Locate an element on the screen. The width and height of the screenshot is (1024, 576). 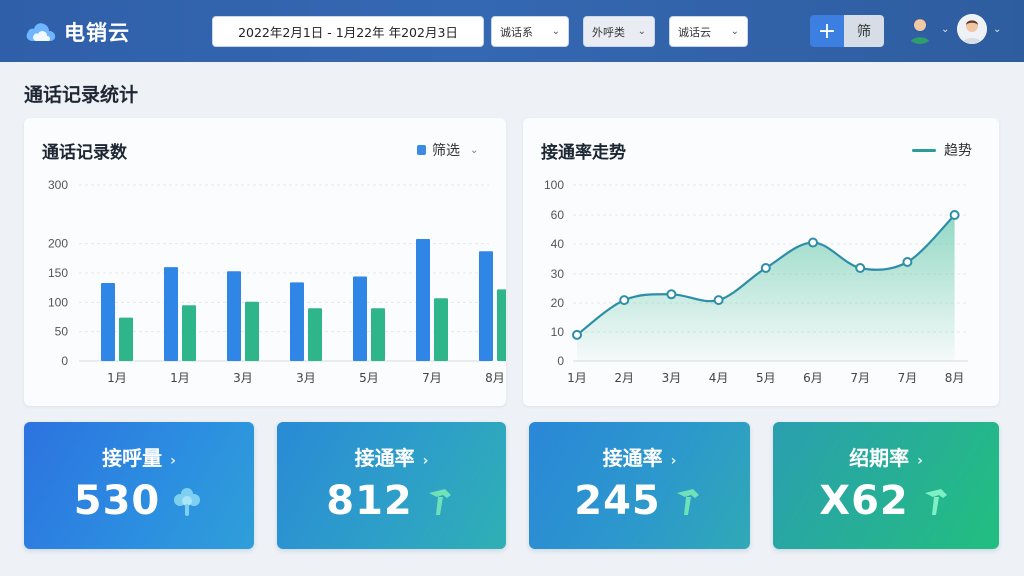
kpi-card-period-rate: 绍期率 › X62 is located at coordinates (886, 485).